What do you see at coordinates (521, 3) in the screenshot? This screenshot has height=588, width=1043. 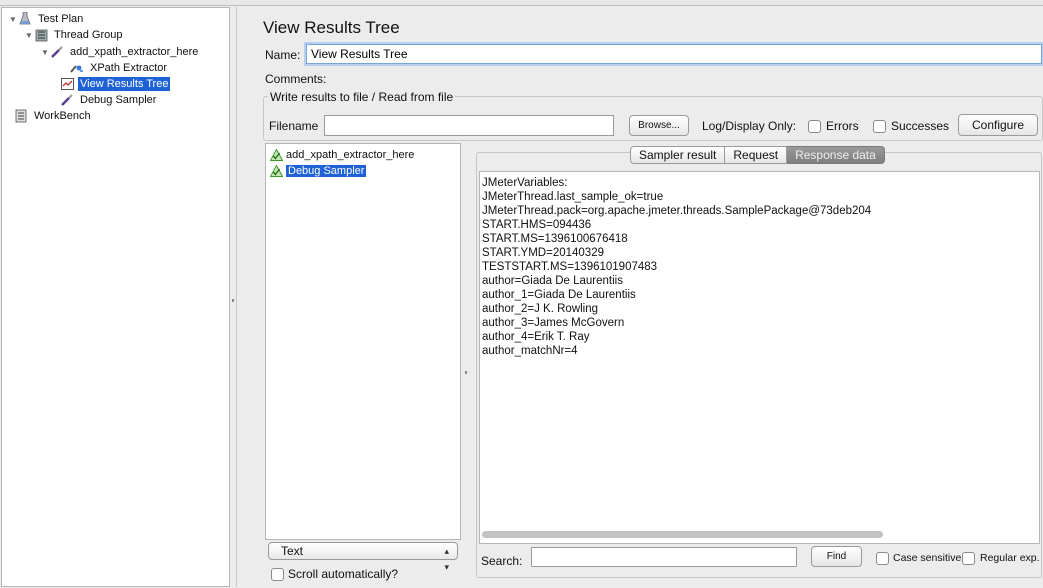 I see `window-top-edge` at bounding box center [521, 3].